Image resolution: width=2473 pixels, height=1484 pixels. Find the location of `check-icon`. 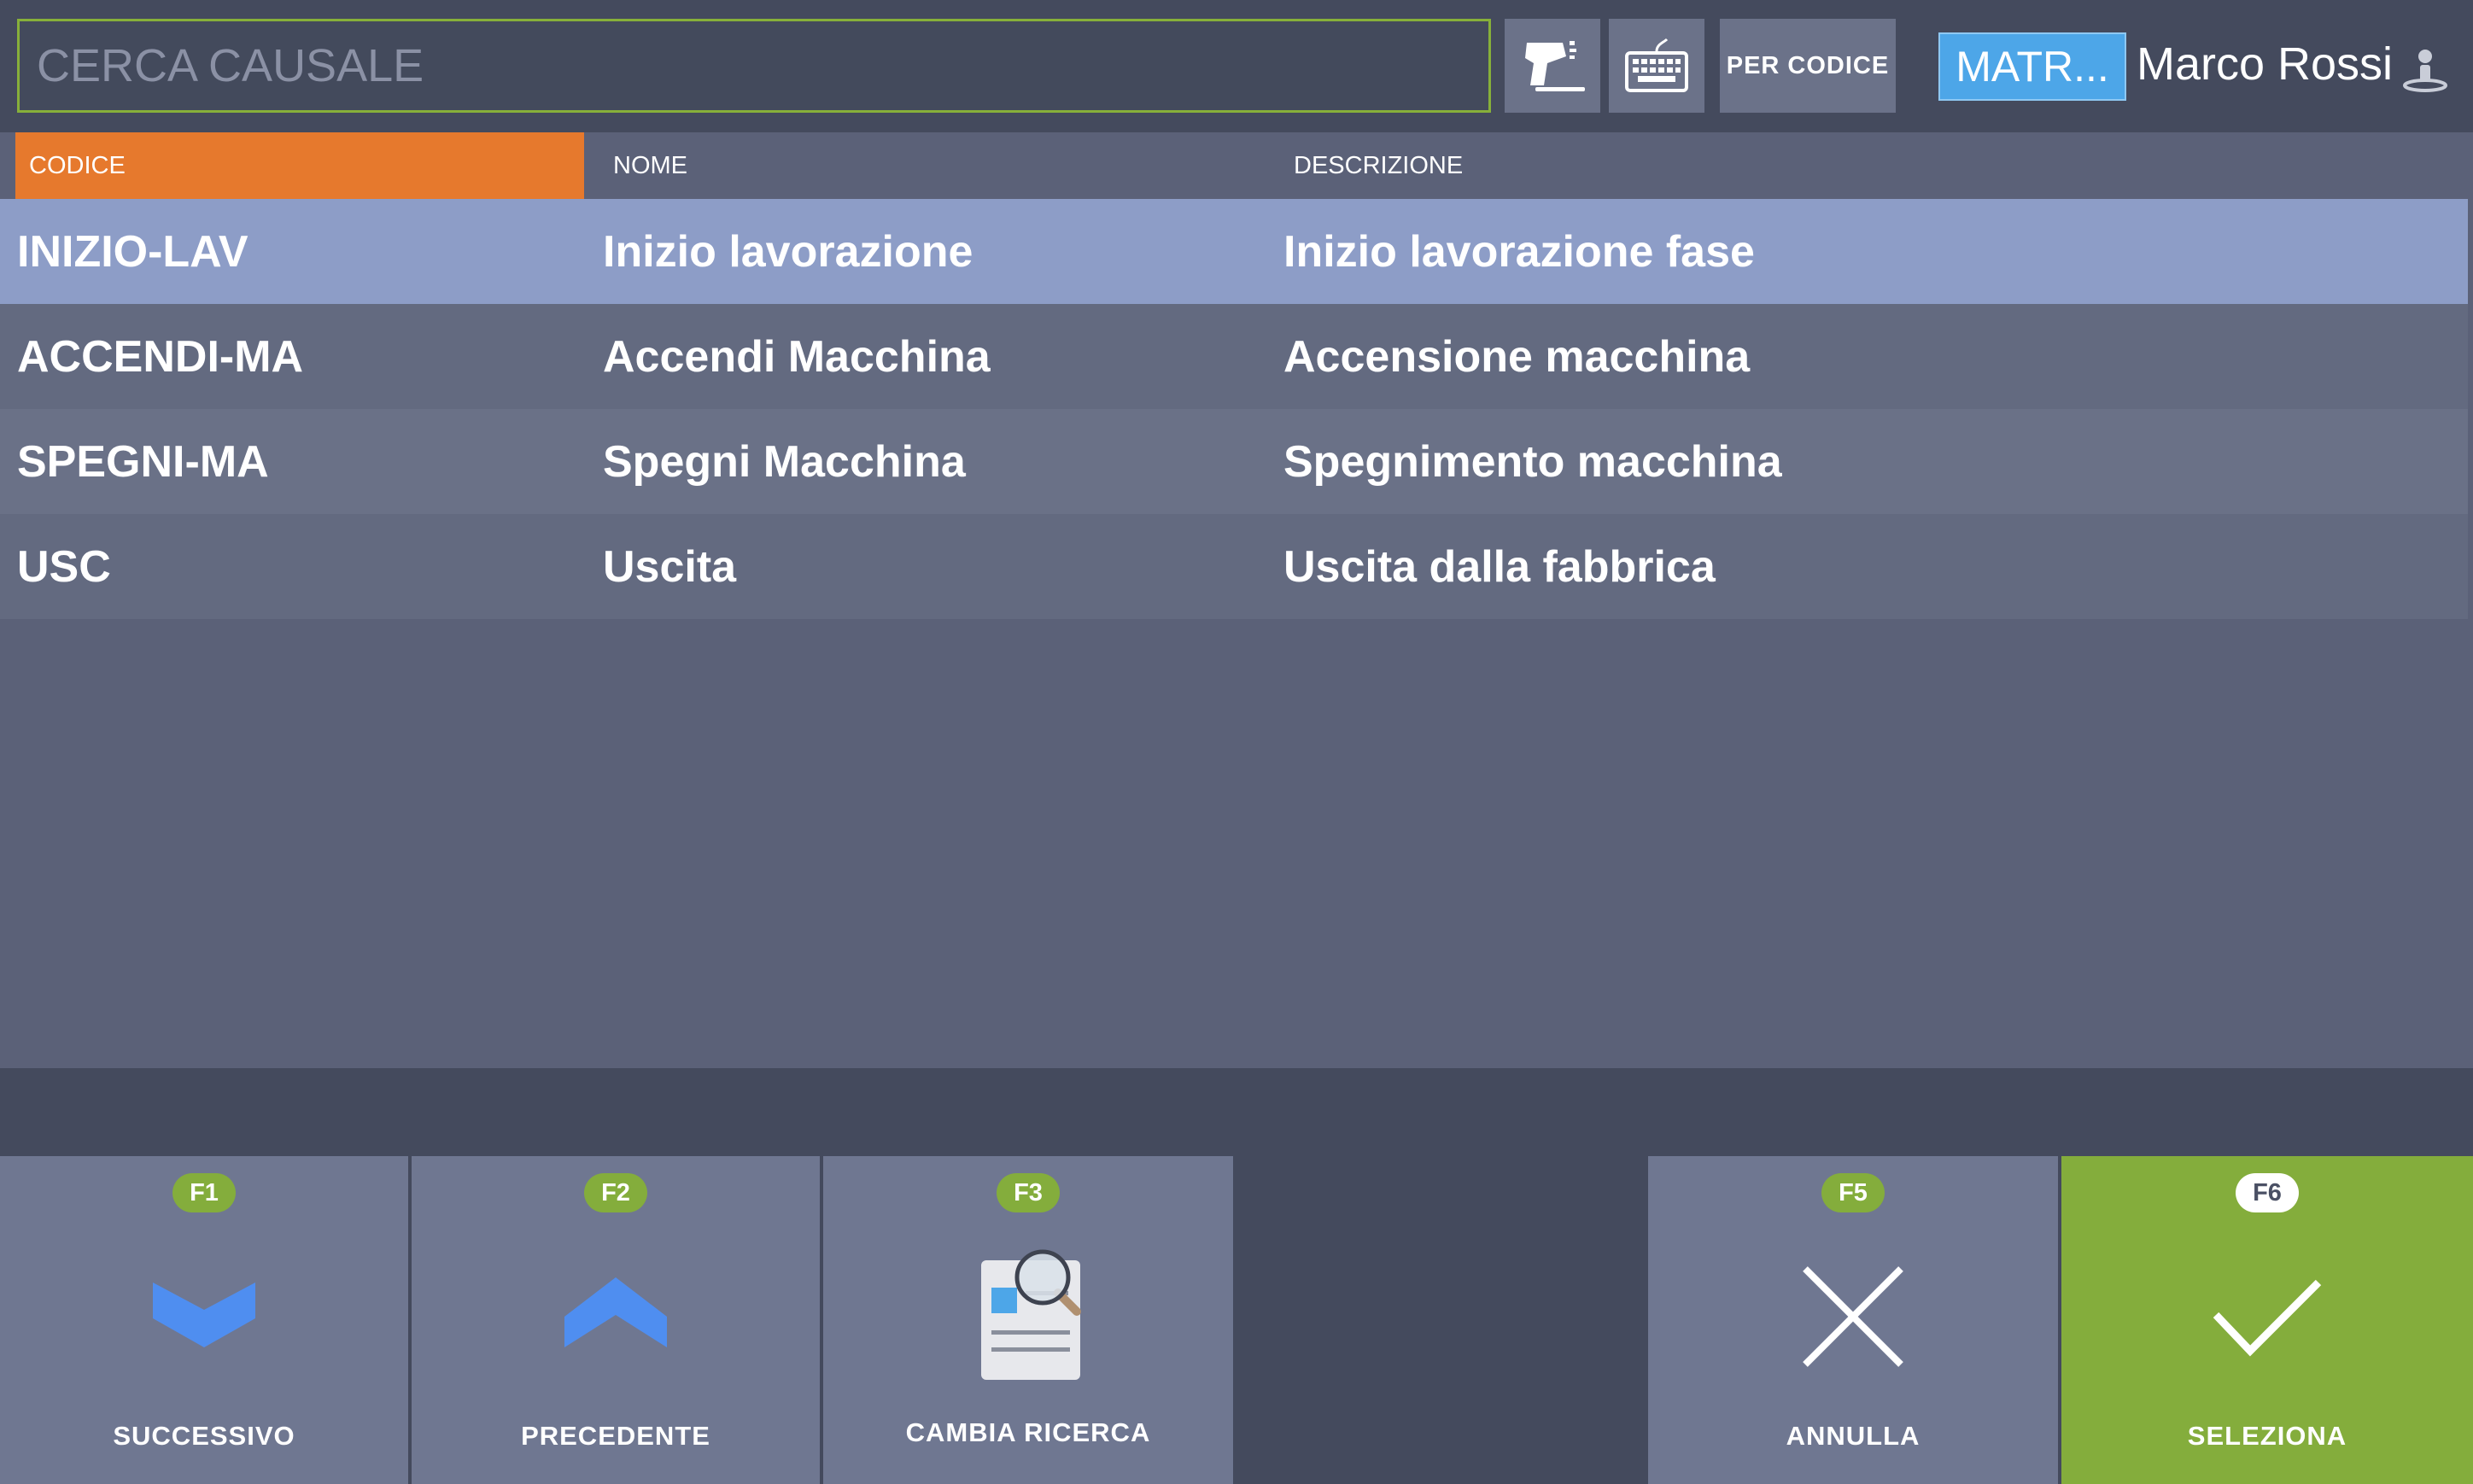

check-icon is located at coordinates (2267, 1318).